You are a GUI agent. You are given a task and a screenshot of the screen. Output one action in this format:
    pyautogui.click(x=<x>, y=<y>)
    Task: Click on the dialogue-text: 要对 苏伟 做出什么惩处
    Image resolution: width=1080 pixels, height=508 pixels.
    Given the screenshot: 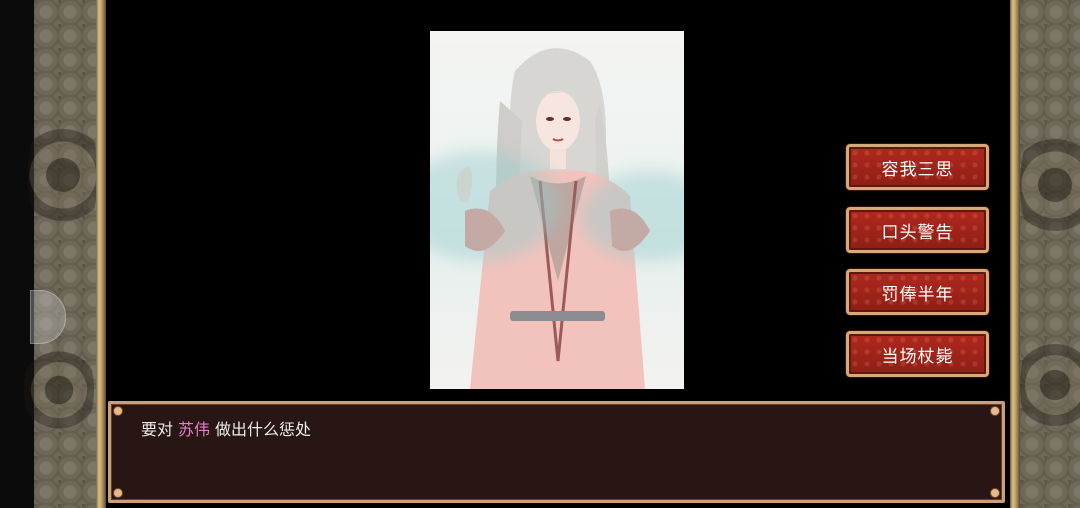 What is the action you would take?
    pyautogui.click(x=226, y=428)
    